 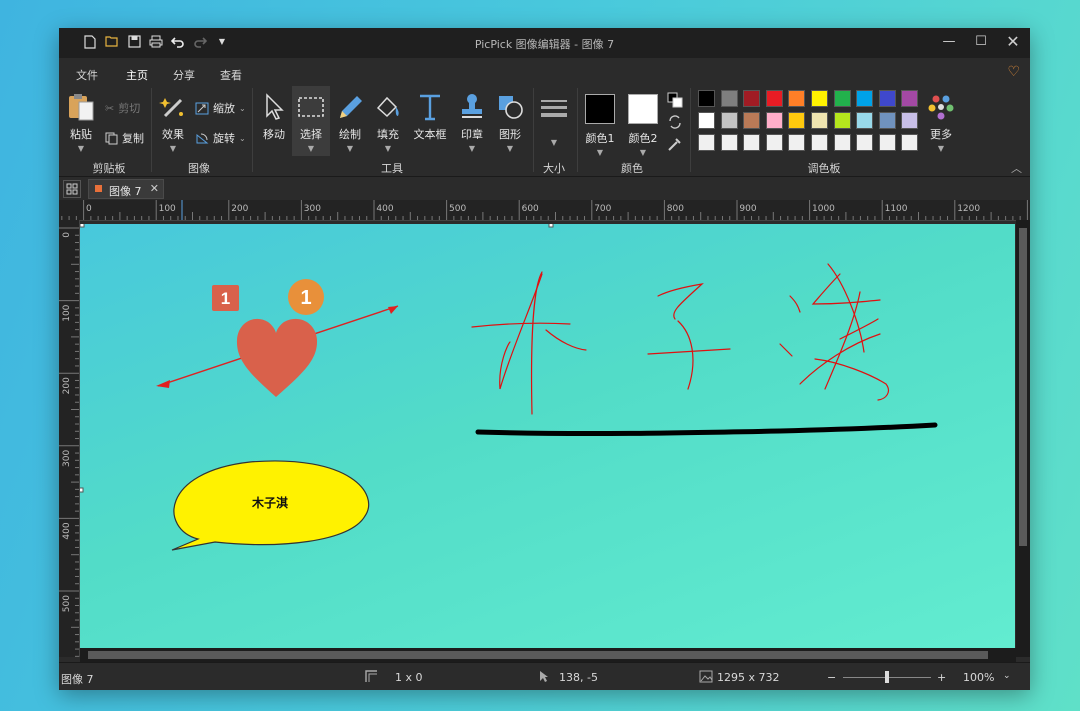 I want to click on rotate-button: 旋转 ⌄, so click(x=220, y=138).